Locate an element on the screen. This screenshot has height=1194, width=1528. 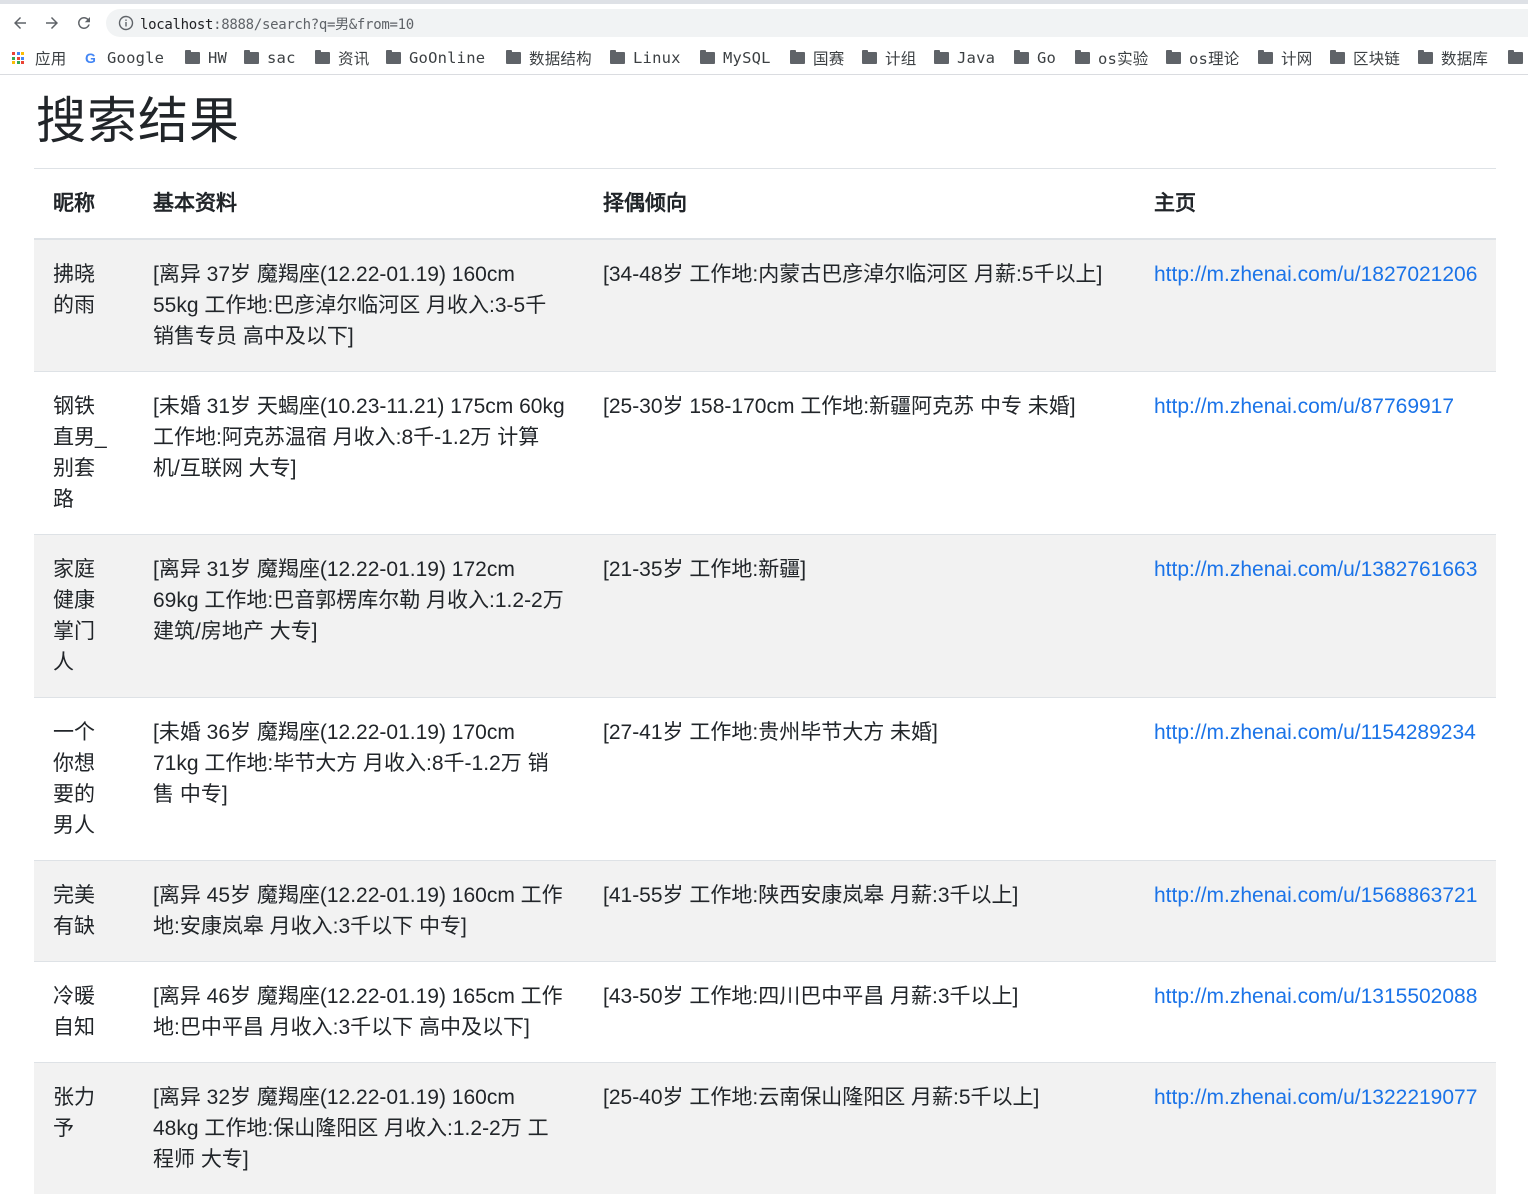
bookmark-label: Go is located at coordinates (1046, 58).